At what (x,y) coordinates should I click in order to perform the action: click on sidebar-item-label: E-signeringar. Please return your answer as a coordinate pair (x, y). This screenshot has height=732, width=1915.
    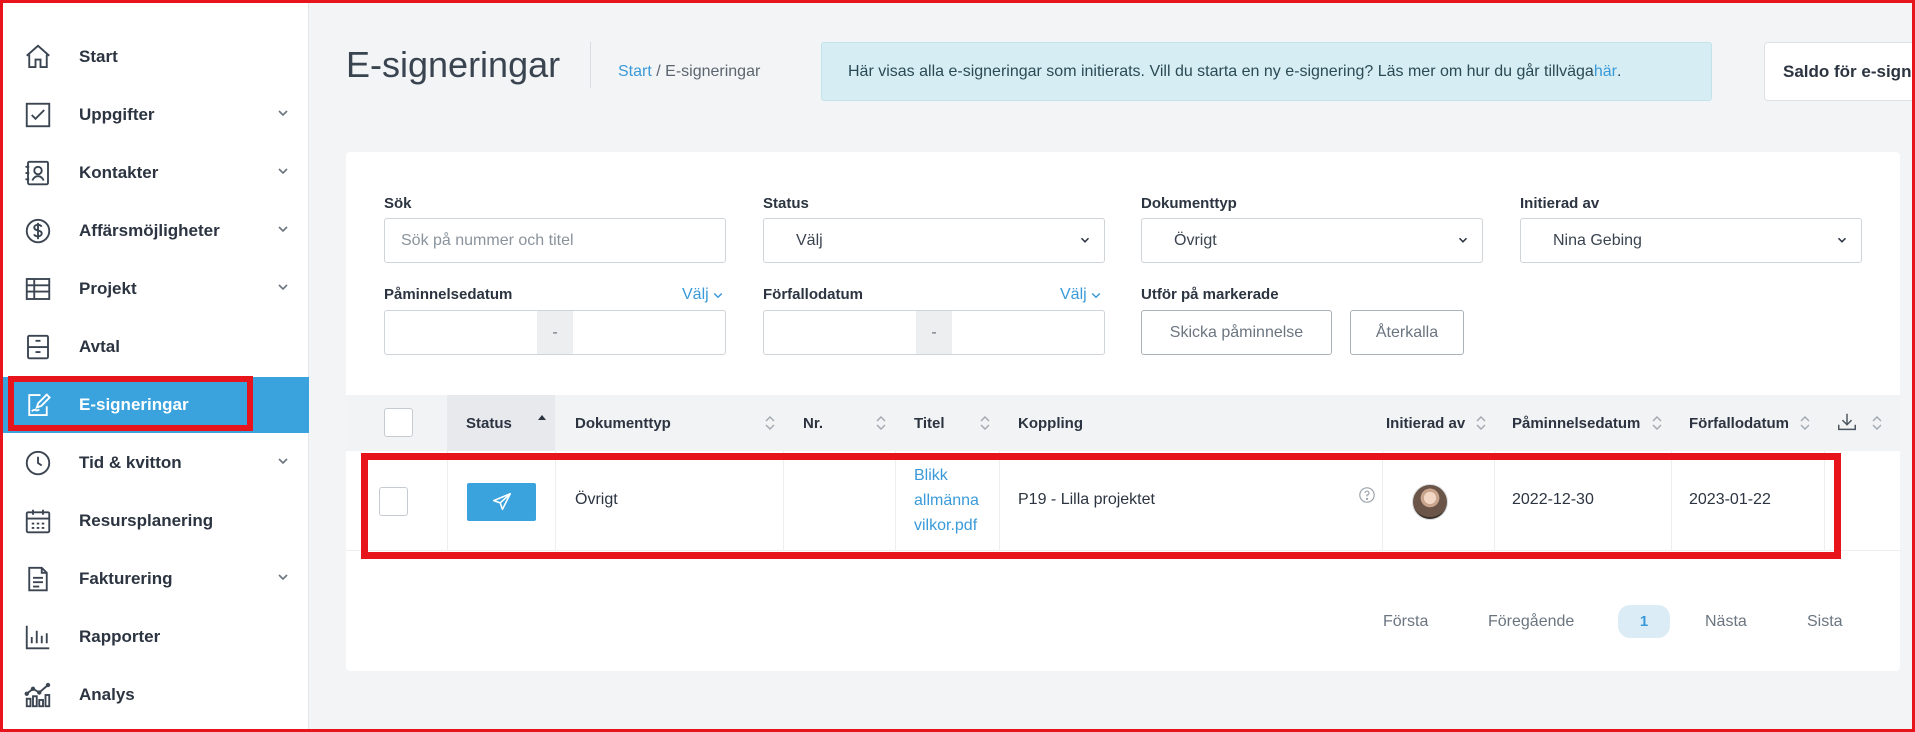
    Looking at the image, I should click on (134, 404).